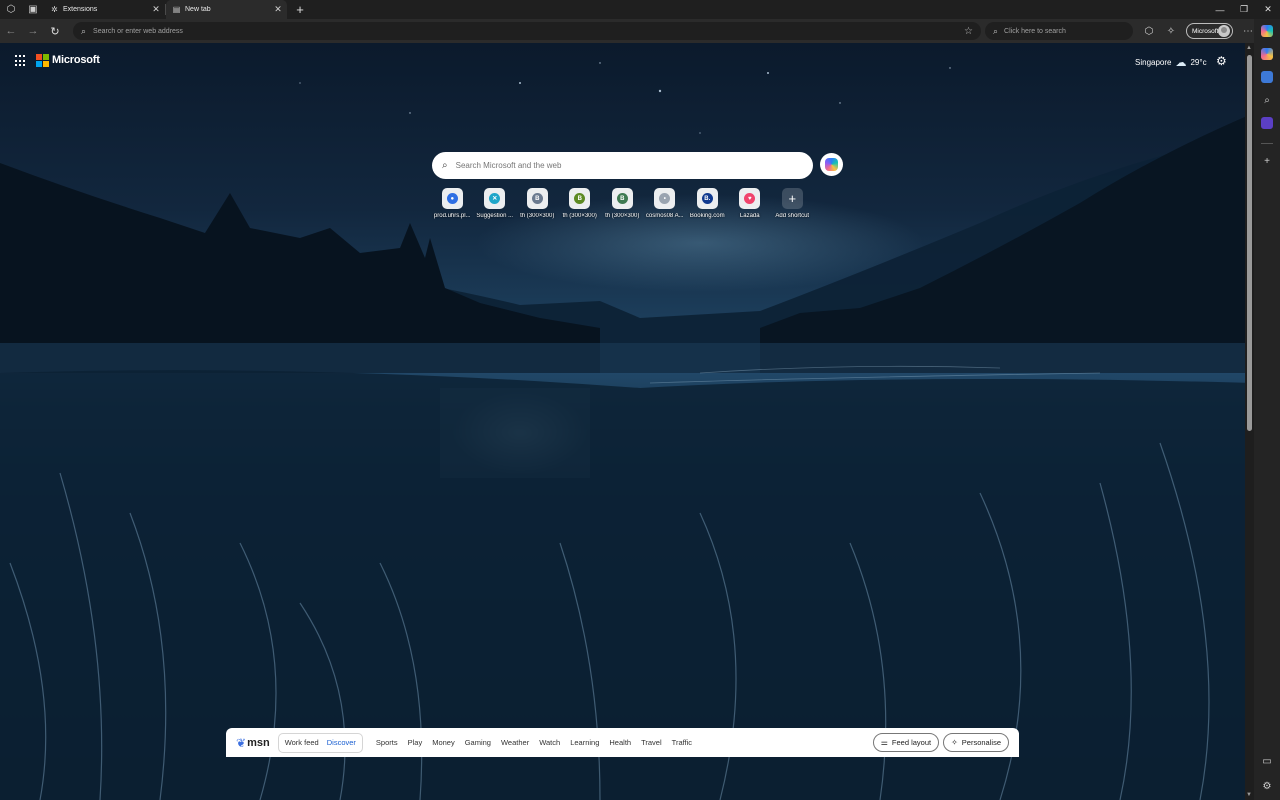 The height and width of the screenshot is (800, 1280). I want to click on category-play: Play, so click(415, 742).